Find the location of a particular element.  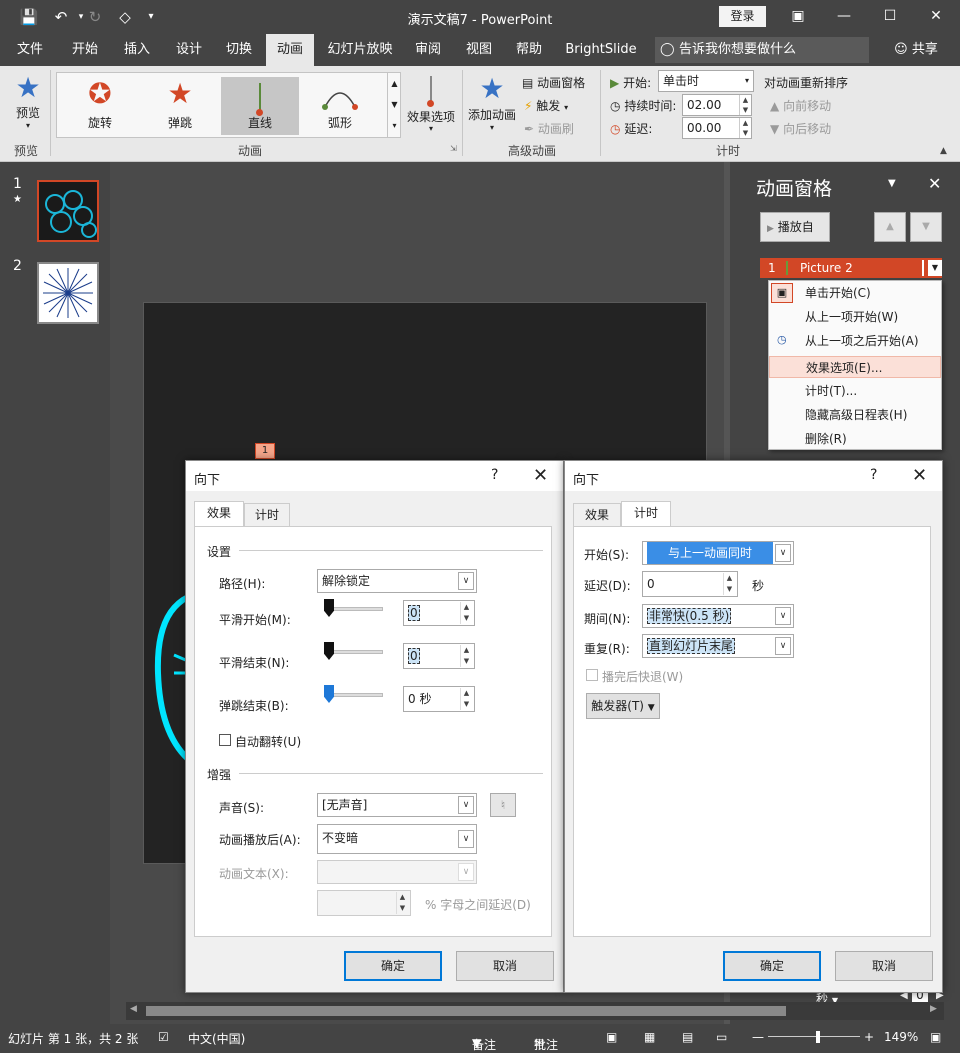

gallery-item-spin: ✪ 旋转 is located at coordinates (100, 106).